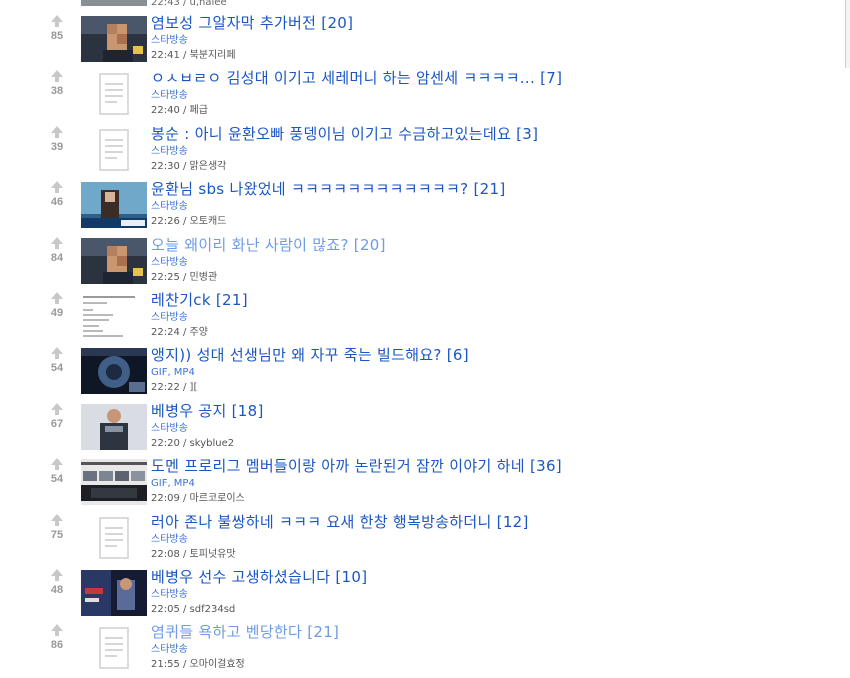 This screenshot has width=850, height=678. Describe the element at coordinates (57, 645) in the screenshot. I see `post-score: 86` at that location.